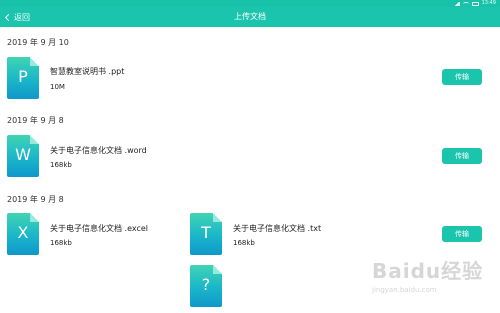 This screenshot has width=500, height=313. I want to click on file-type-letter: W, so click(23, 154).